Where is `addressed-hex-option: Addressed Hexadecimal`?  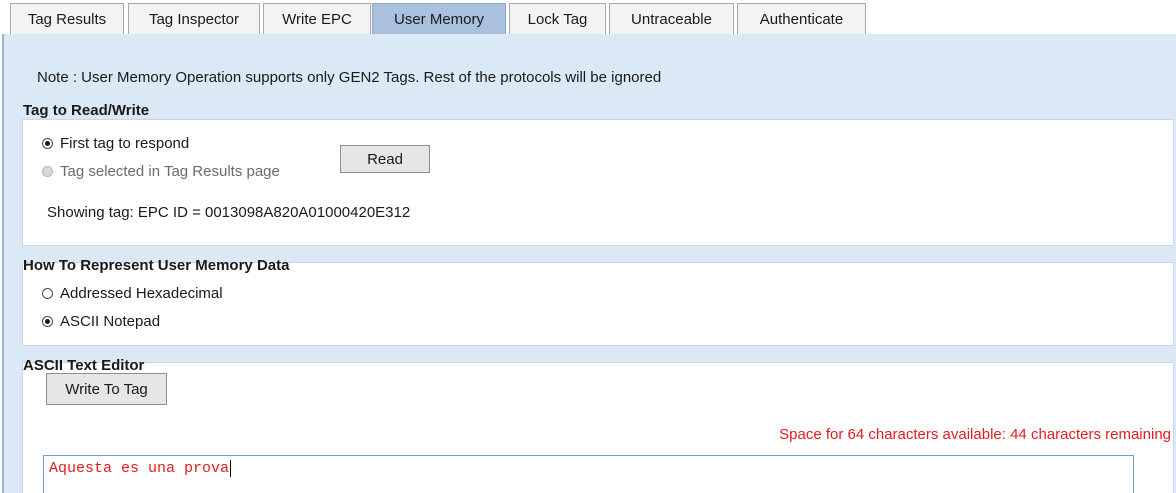
addressed-hex-option: Addressed Hexadecimal is located at coordinates (132, 293).